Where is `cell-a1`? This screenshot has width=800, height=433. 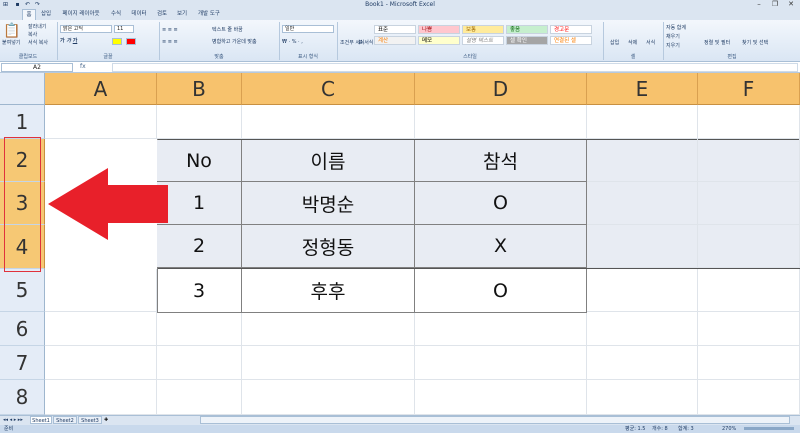 cell-a1 is located at coordinates (101, 122).